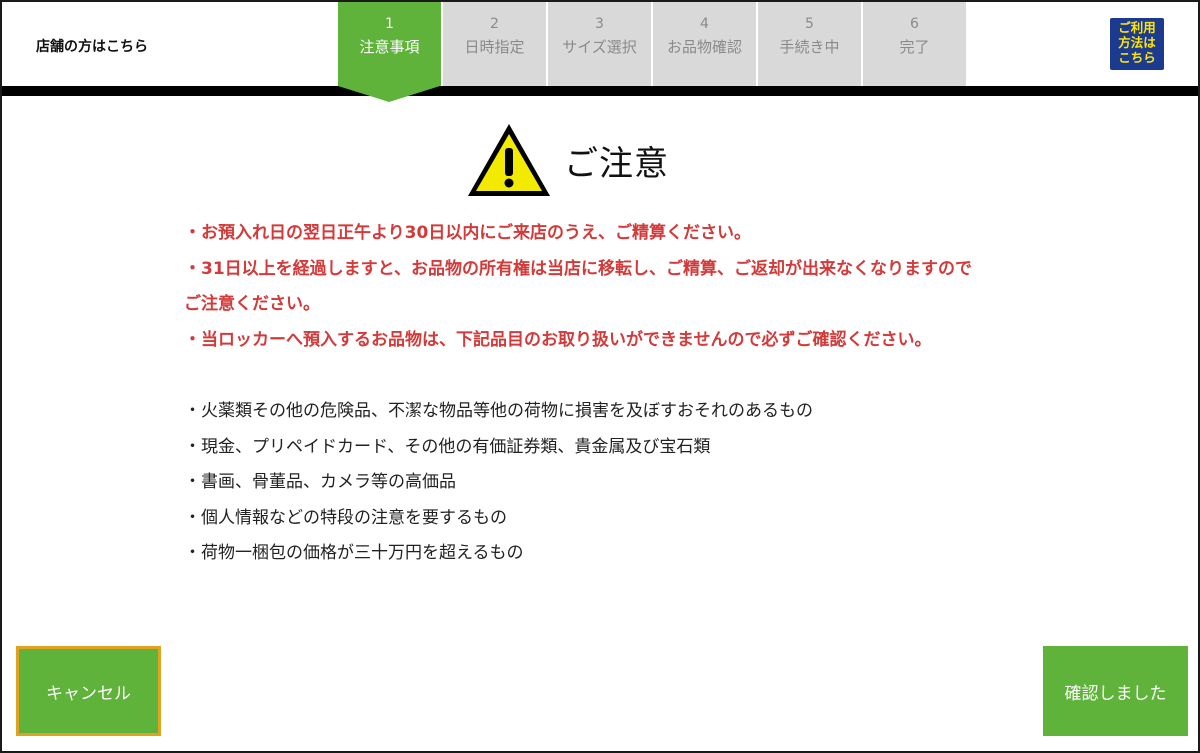 The image size is (1200, 753). What do you see at coordinates (509, 160) in the screenshot?
I see `warning-triangle-icon` at bounding box center [509, 160].